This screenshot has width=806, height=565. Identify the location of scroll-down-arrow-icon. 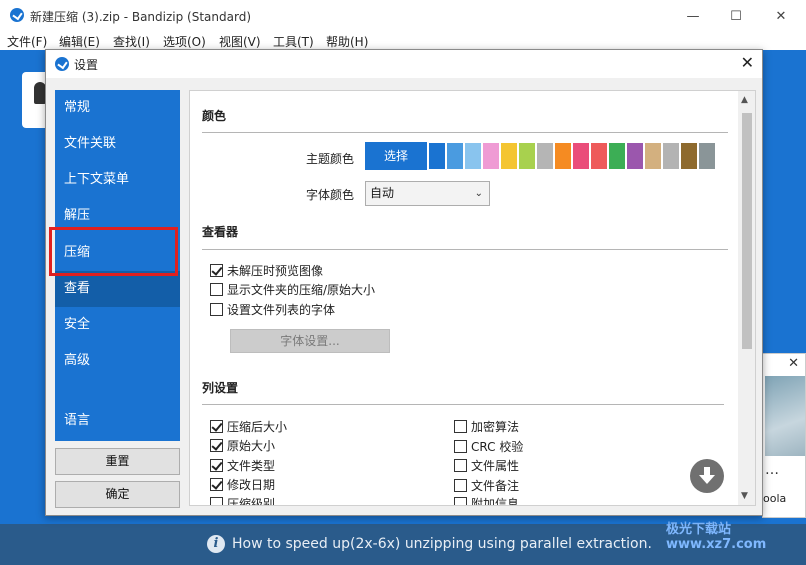
(707, 476).